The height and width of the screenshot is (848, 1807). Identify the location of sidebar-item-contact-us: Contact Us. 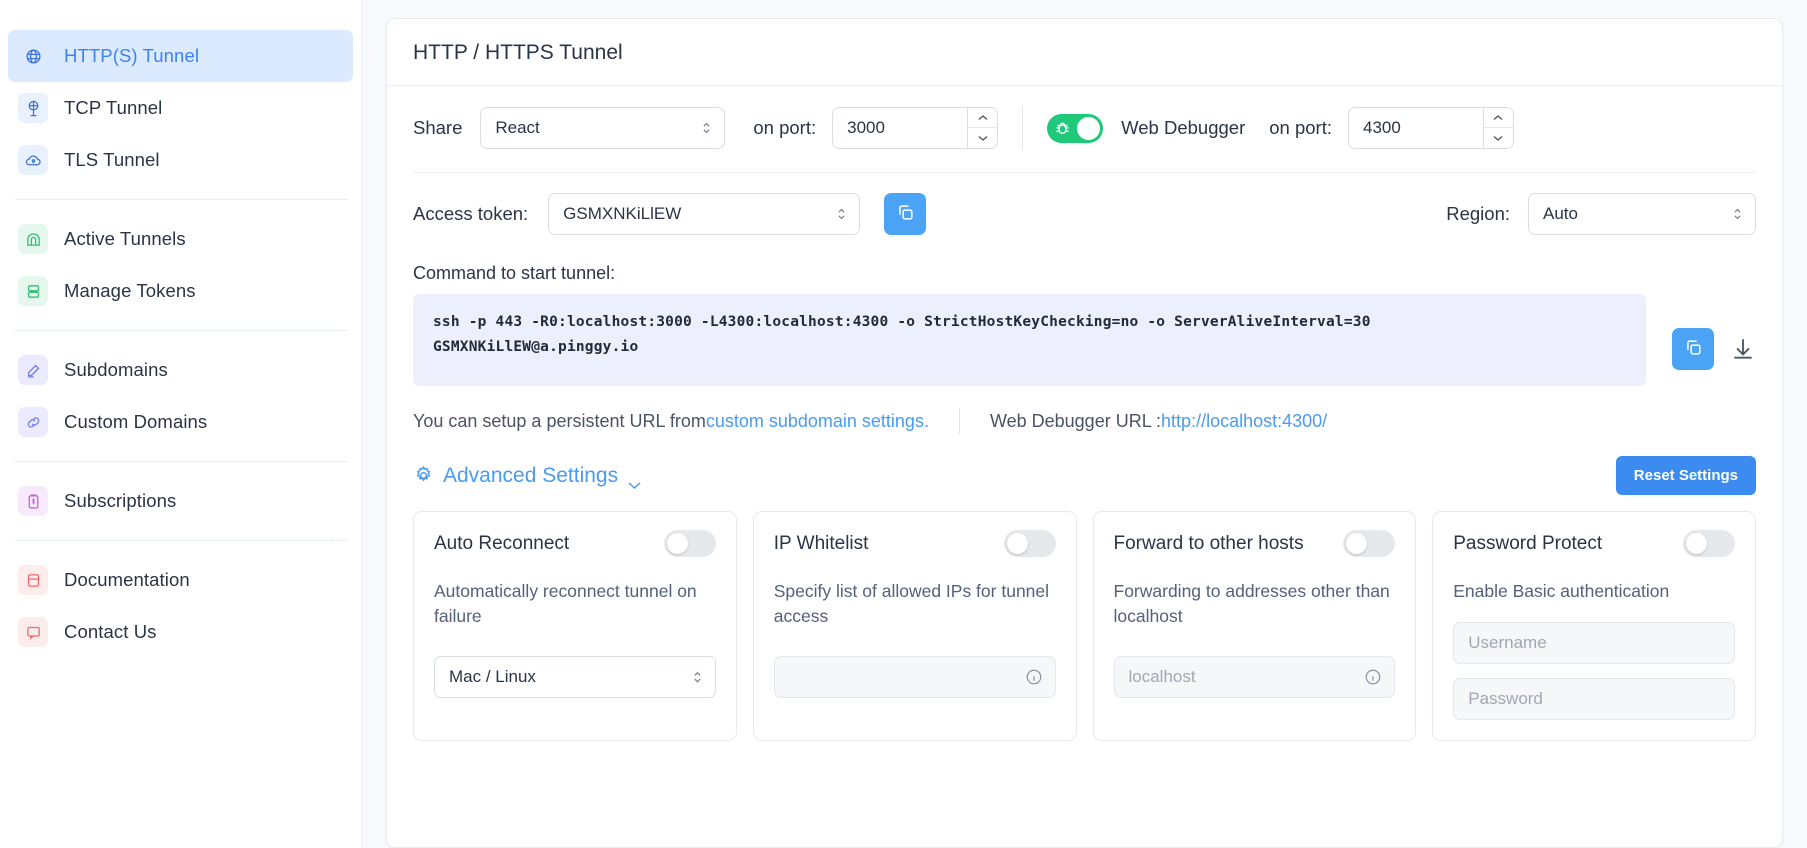
(180, 632).